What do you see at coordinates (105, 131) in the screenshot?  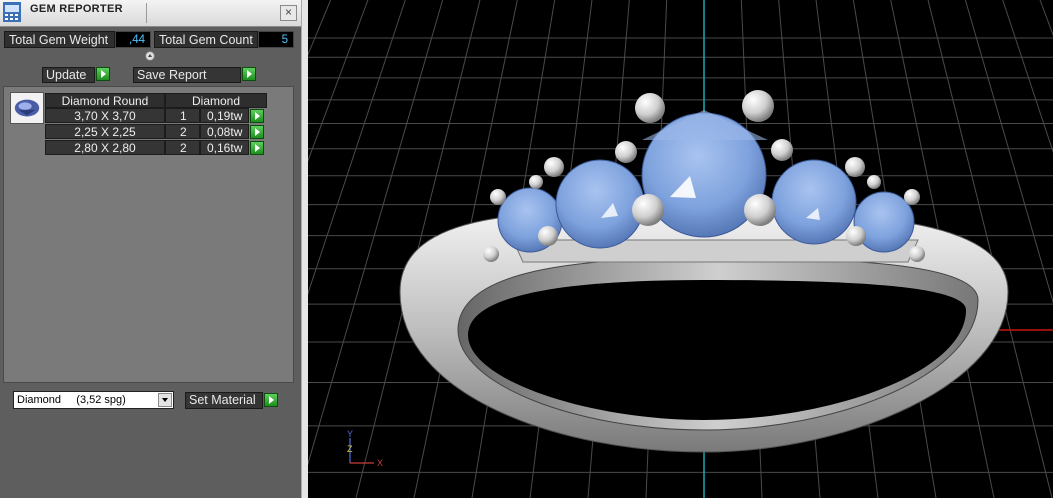 I see `gem-size-cell: 2,25 X 2,25` at bounding box center [105, 131].